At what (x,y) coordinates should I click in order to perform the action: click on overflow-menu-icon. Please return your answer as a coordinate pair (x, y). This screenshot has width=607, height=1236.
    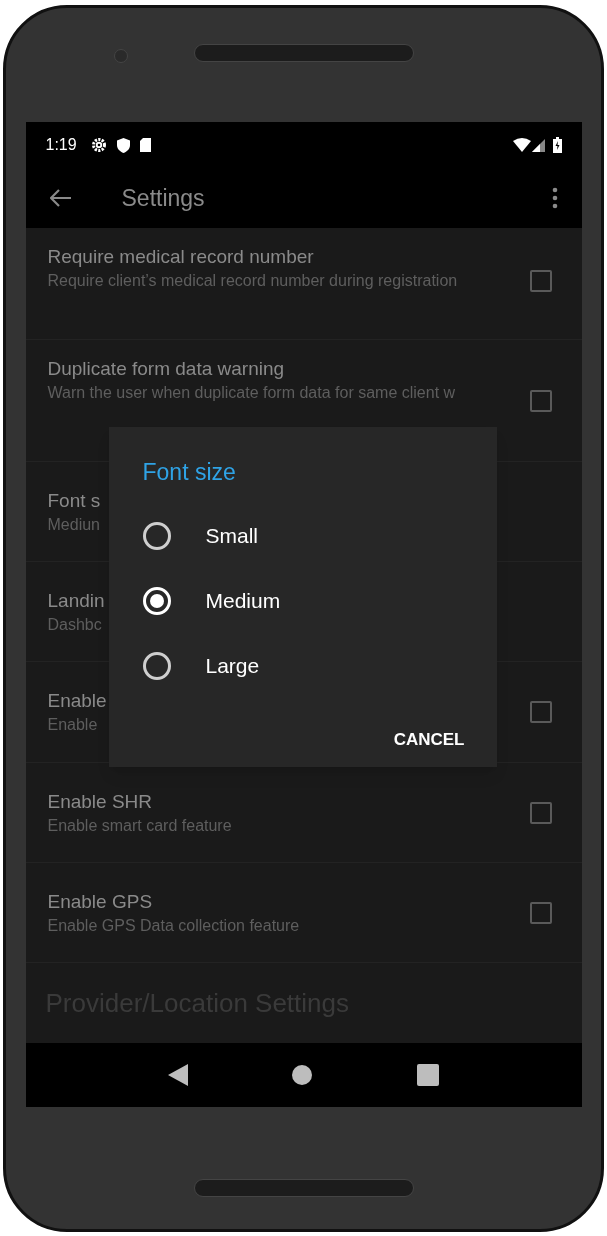
    Looking at the image, I should click on (554, 198).